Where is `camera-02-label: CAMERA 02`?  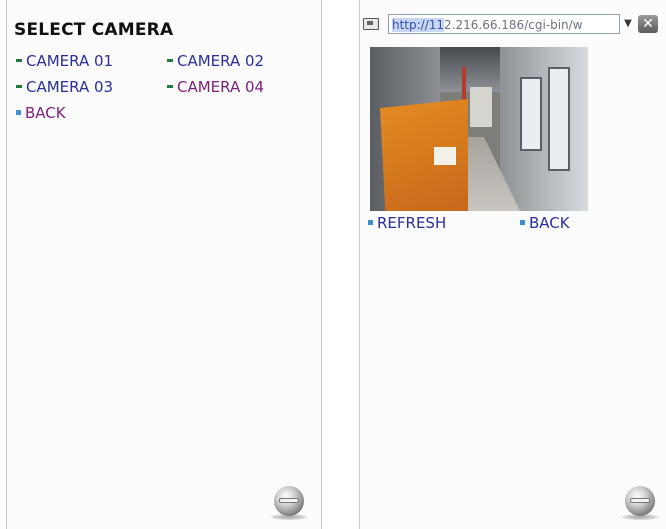
camera-02-label: CAMERA 02 is located at coordinates (221, 61).